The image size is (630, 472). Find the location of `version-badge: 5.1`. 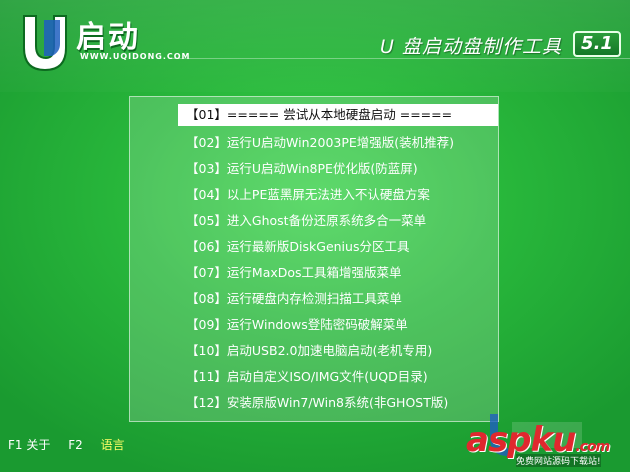

version-badge: 5.1 is located at coordinates (597, 44).